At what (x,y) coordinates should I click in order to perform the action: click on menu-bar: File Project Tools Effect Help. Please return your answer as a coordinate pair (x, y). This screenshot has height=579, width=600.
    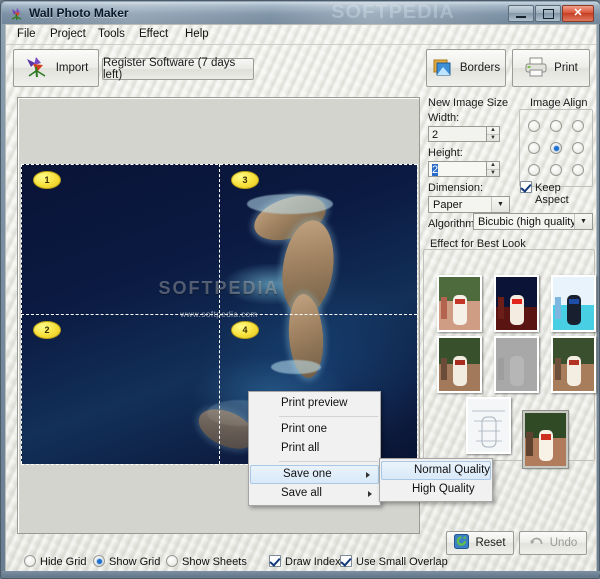
    Looking at the image, I should click on (301, 35).